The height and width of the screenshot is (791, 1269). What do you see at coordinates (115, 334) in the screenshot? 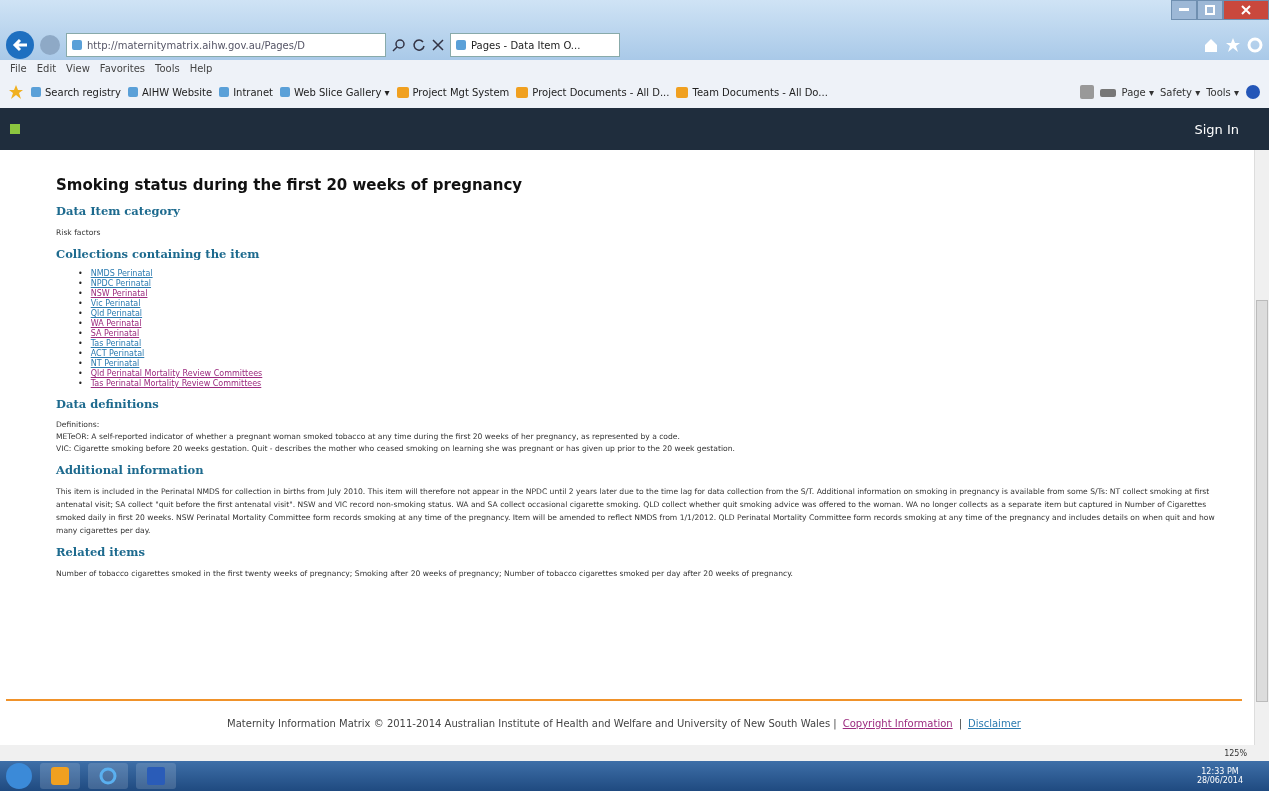
I see `collection-link: SA Perinatal` at bounding box center [115, 334].